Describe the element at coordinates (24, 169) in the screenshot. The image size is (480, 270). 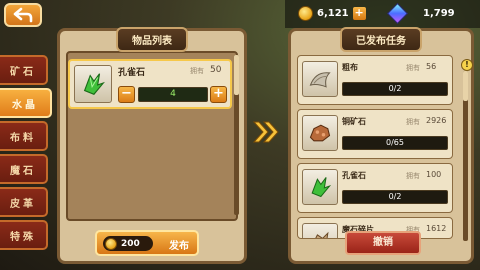
I see `tab-magic-stone: 魔石` at that location.